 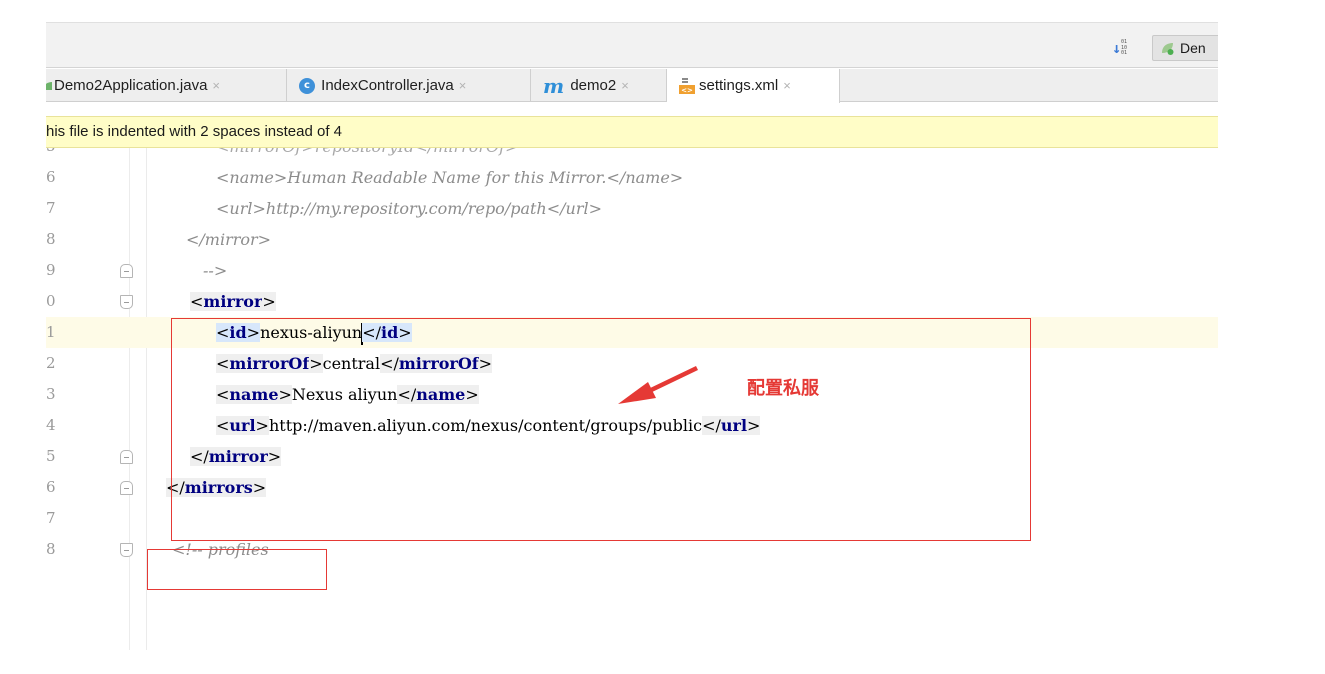 What do you see at coordinates (367, 155) in the screenshot?
I see `code-text: <mirrorOf>repositoryId</mirrorOf>` at bounding box center [367, 155].